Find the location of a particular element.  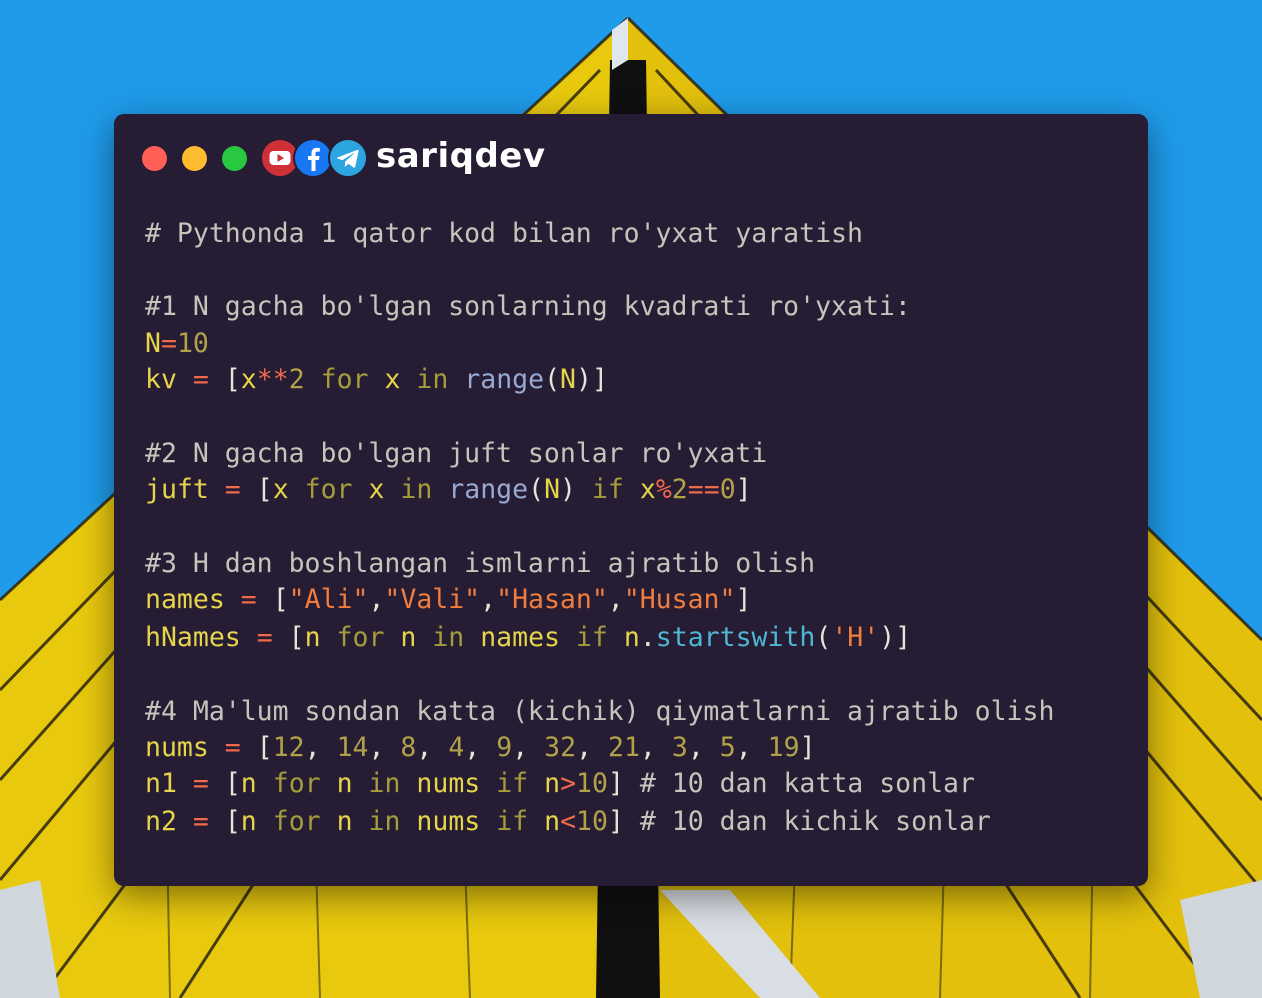

token: n1 is located at coordinates (161, 783).